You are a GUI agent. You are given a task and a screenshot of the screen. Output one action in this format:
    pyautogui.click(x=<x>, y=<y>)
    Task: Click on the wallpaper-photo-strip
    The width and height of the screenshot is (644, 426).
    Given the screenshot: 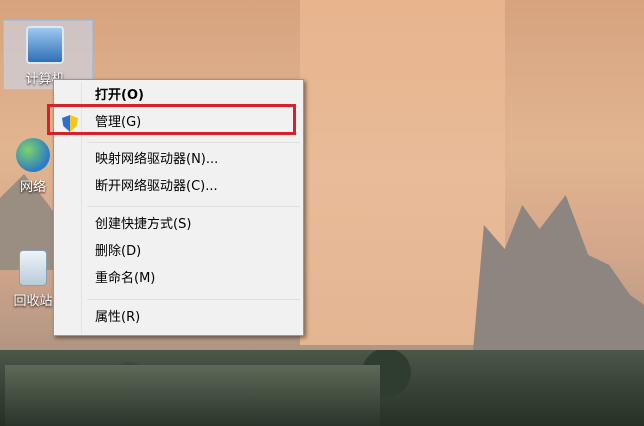 What is the action you would take?
    pyautogui.click(x=192, y=395)
    